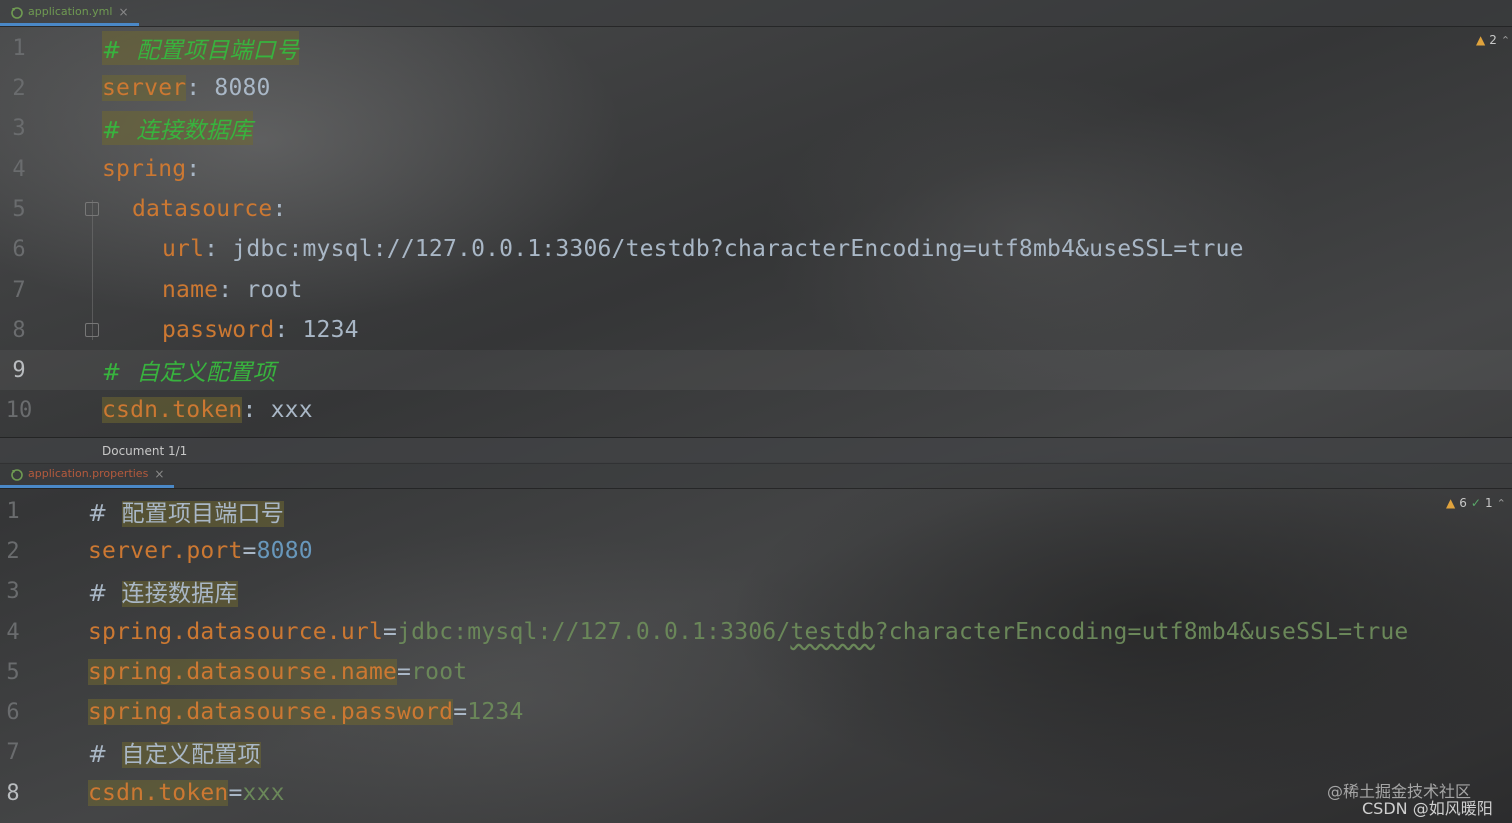 Image resolution: width=1512 pixels, height=823 pixels. What do you see at coordinates (165, 551) in the screenshot?
I see `property-key: server.port` at bounding box center [165, 551].